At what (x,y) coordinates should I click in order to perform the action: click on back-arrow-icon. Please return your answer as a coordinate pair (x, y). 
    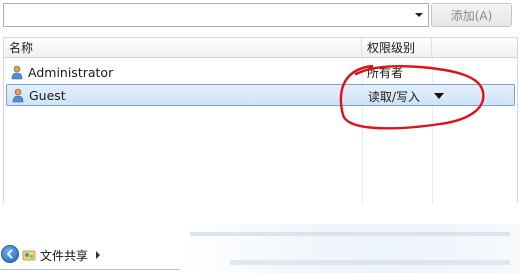
    Looking at the image, I should click on (10, 254).